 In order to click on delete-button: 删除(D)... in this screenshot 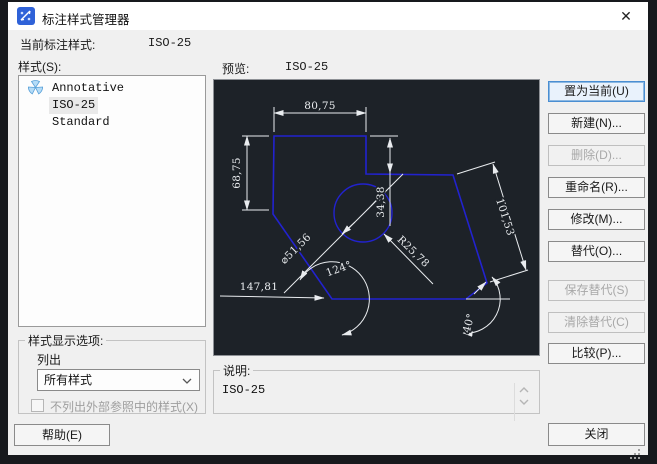, I will do `click(596, 155)`.